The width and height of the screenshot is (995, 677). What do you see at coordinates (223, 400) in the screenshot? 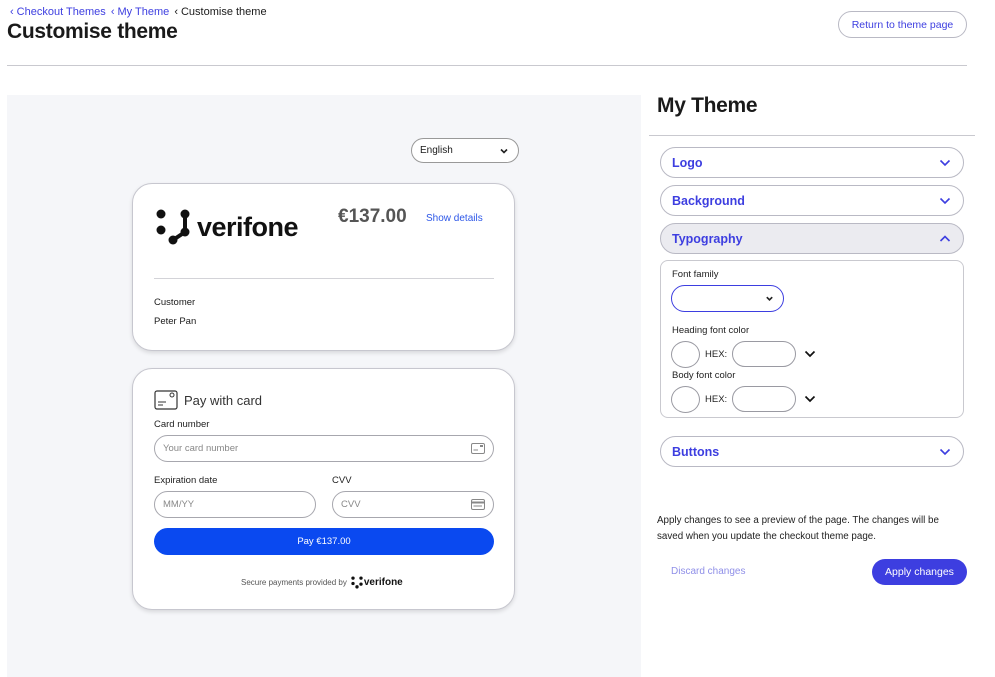
I see `pay-with-card-text: Pay with card` at bounding box center [223, 400].